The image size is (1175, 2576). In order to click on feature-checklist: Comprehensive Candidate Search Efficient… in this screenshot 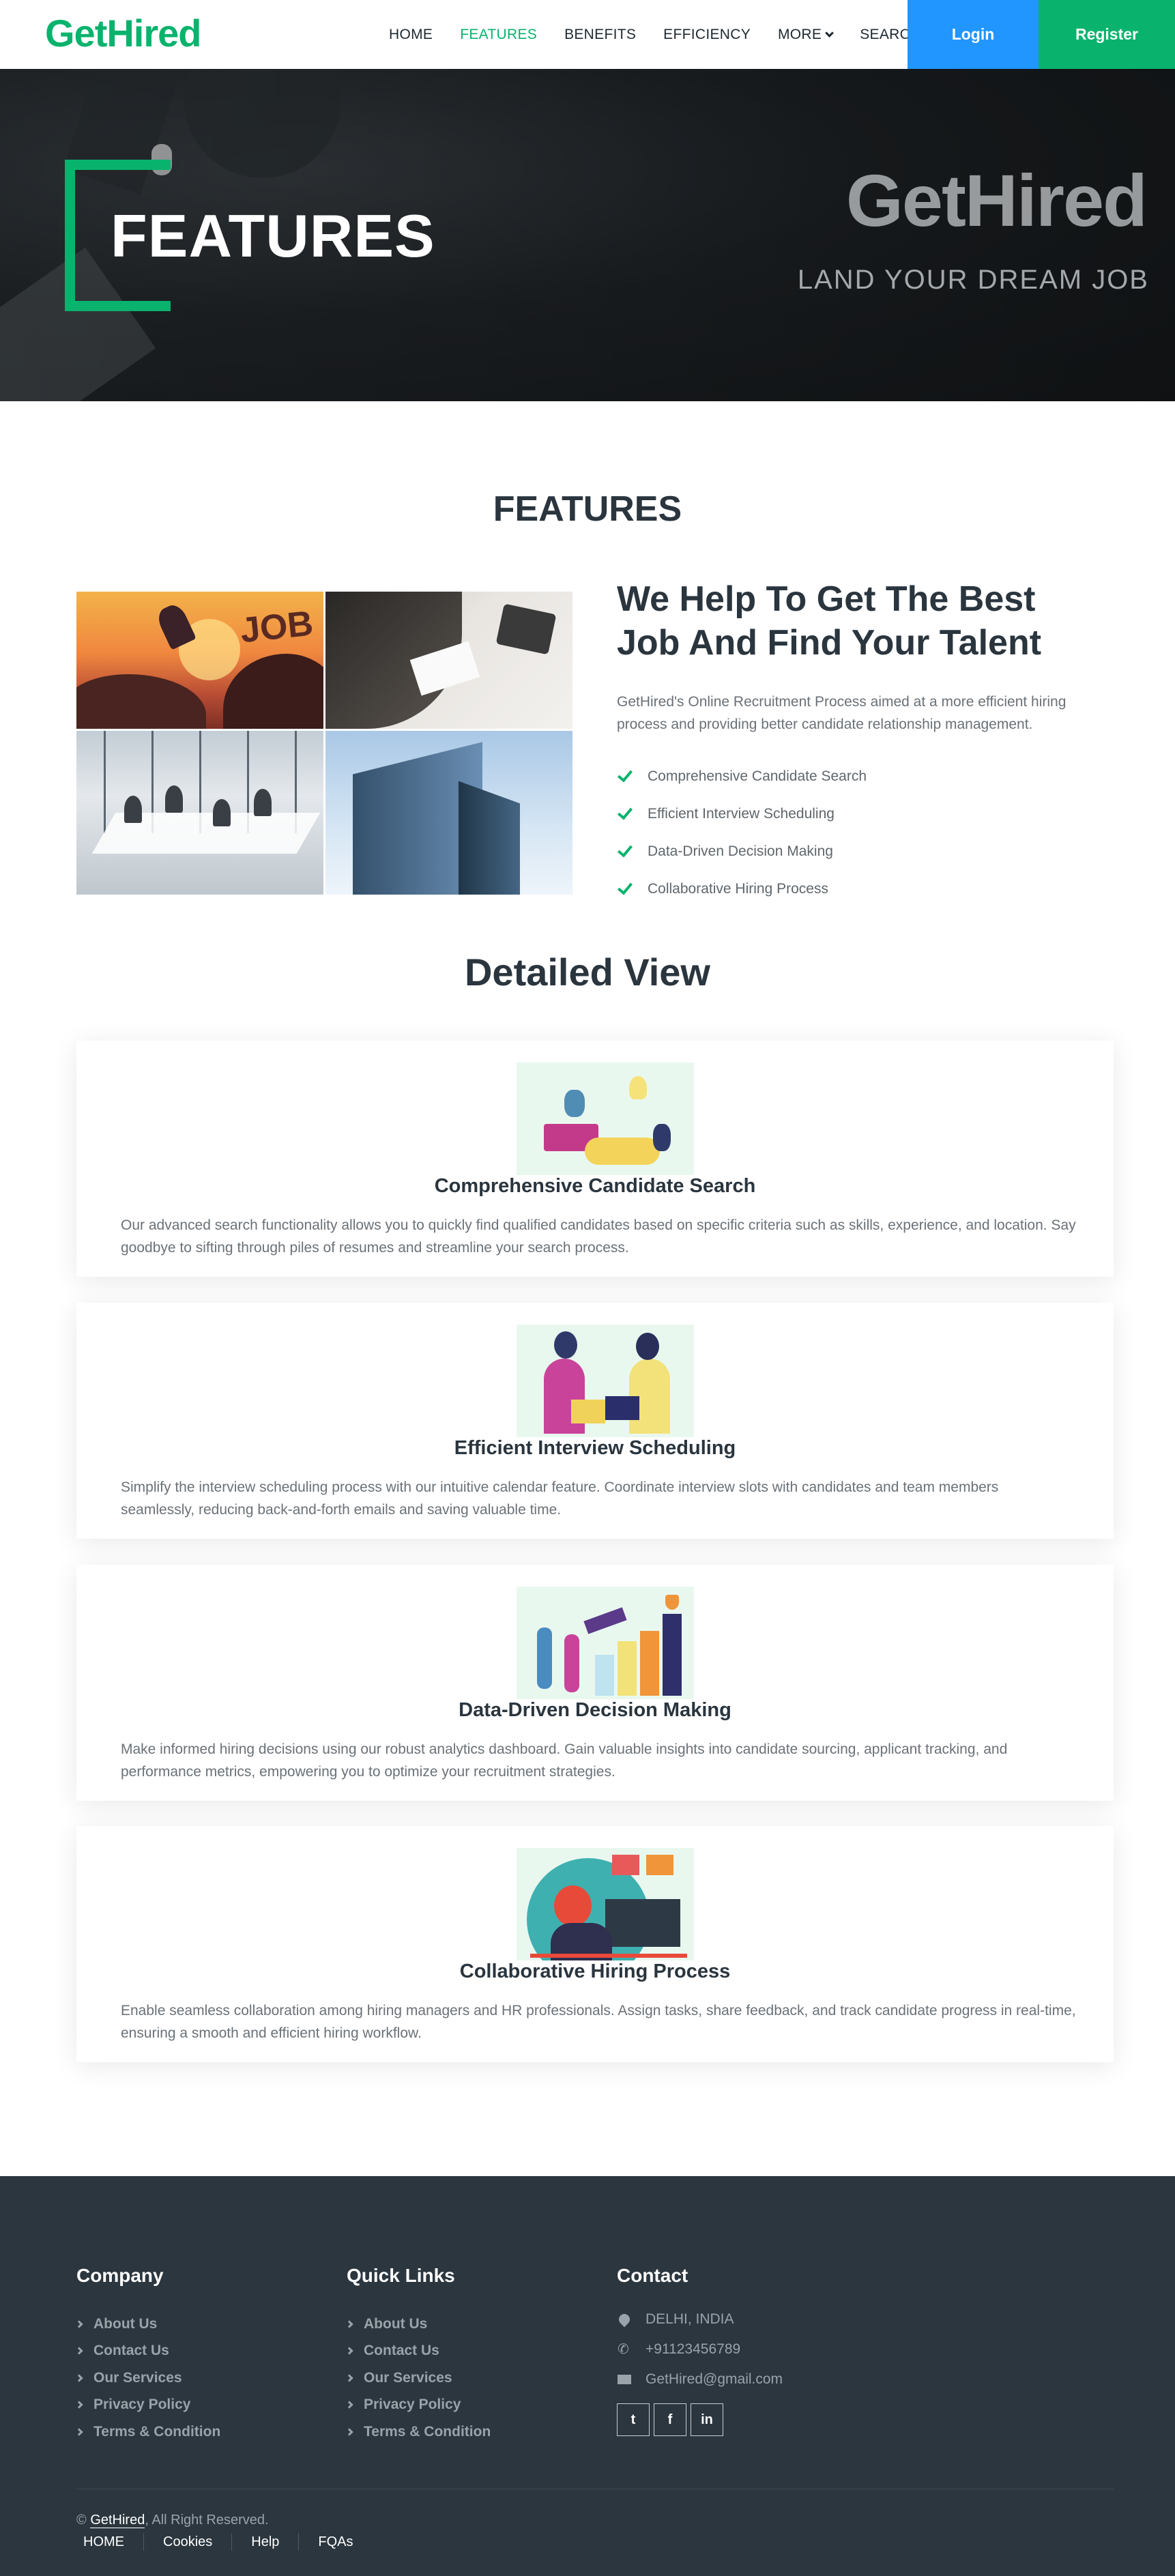, I will do `click(742, 832)`.